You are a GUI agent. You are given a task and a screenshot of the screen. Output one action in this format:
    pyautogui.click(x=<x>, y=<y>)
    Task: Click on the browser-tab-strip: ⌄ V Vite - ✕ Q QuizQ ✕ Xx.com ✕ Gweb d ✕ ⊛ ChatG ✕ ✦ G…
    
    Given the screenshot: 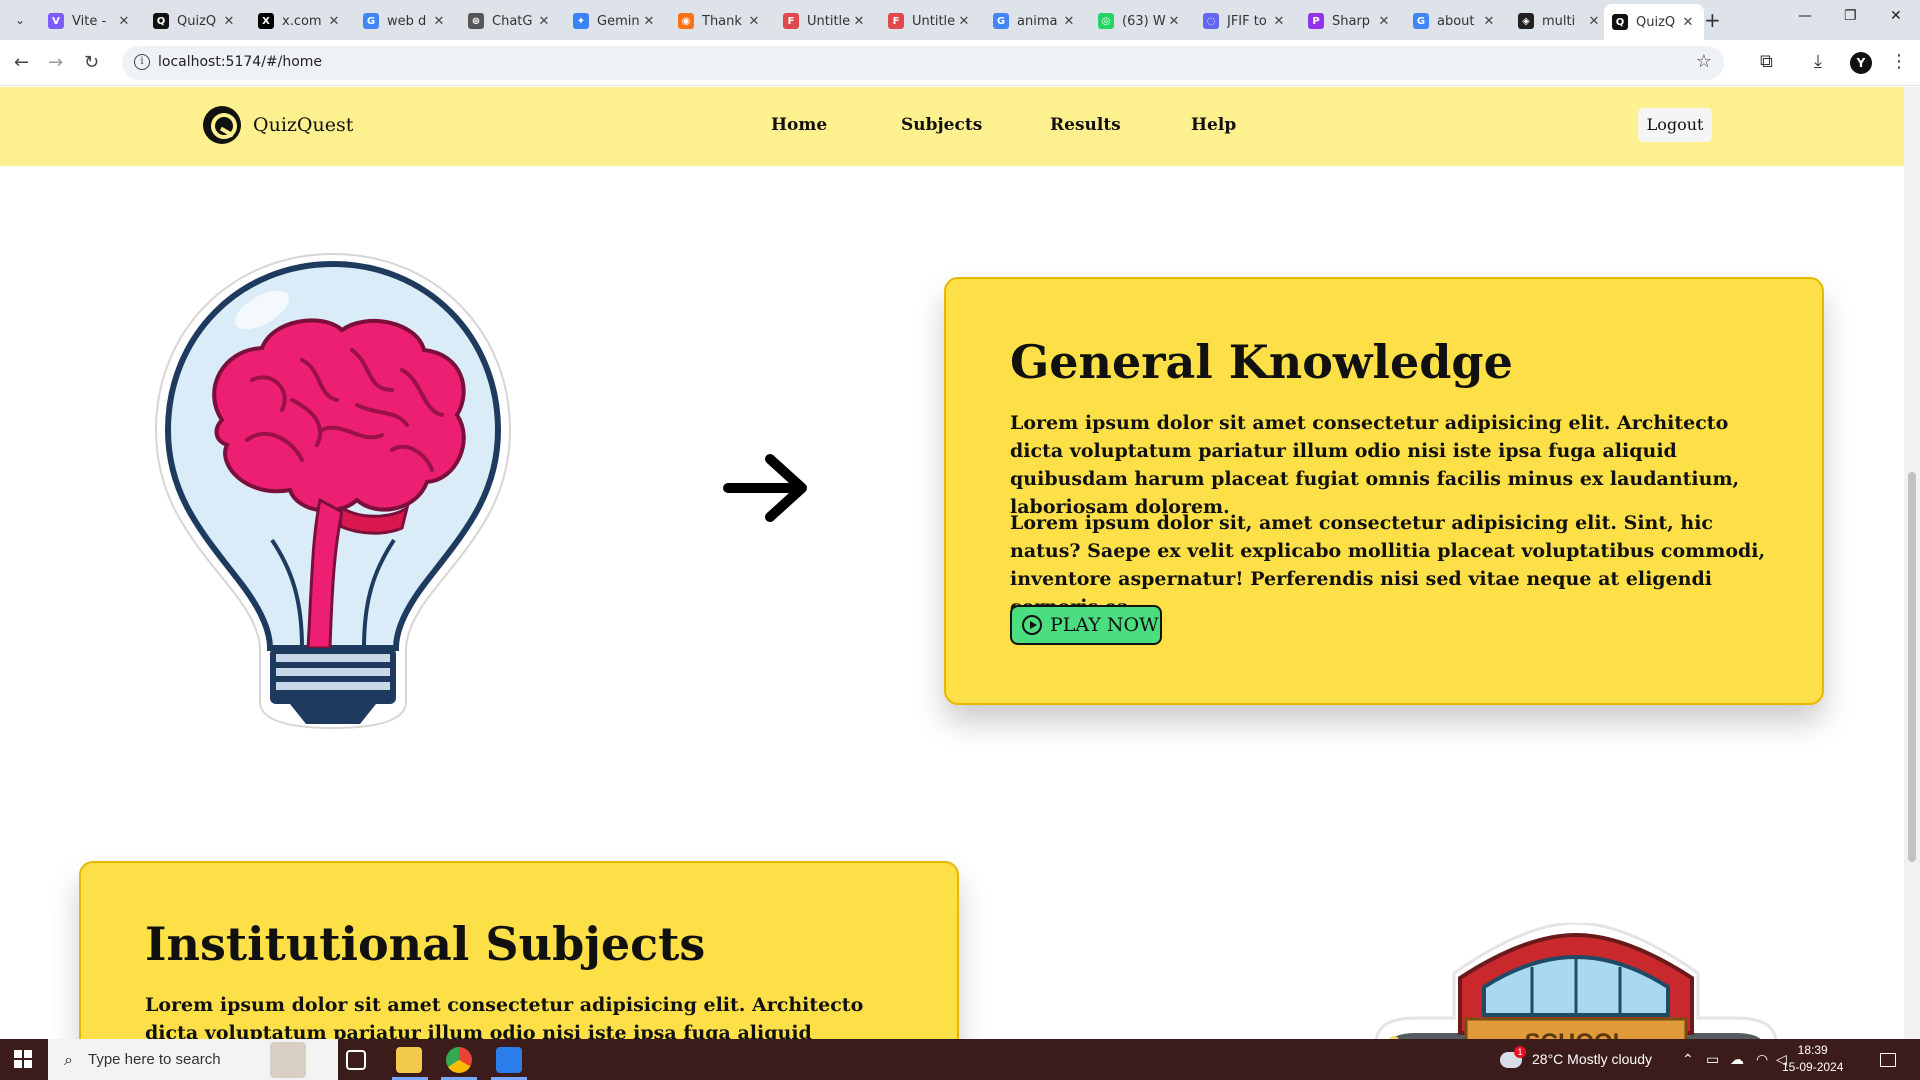 What is the action you would take?
    pyautogui.click(x=960, y=20)
    